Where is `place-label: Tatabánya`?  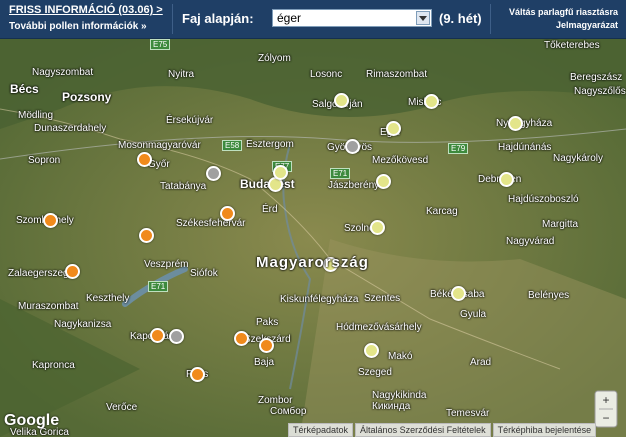 place-label: Tatabánya is located at coordinates (183, 186).